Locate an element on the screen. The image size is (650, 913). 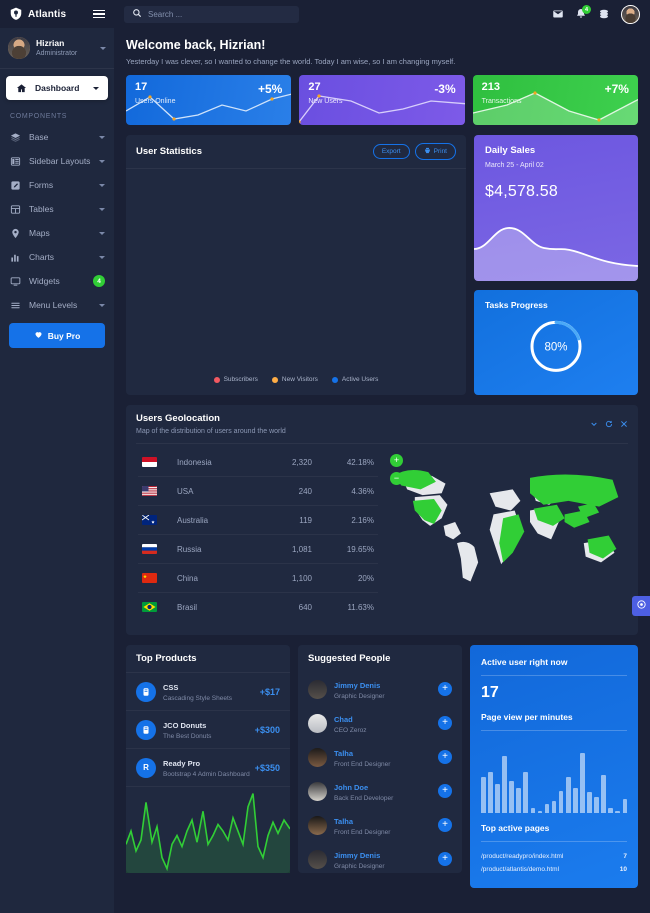
bell-icon: 4 is located at coordinates (583, 12).